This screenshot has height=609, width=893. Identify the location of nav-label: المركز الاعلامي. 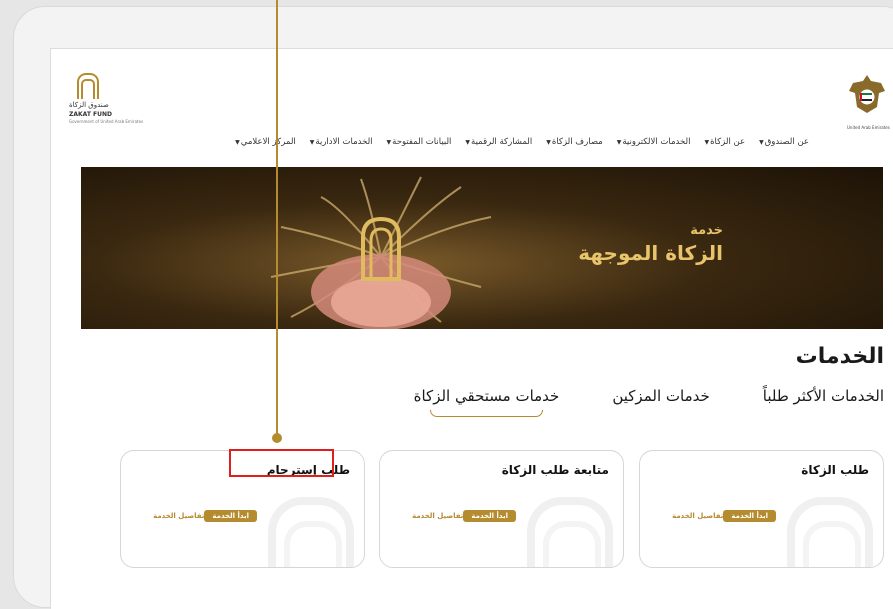
(268, 142).